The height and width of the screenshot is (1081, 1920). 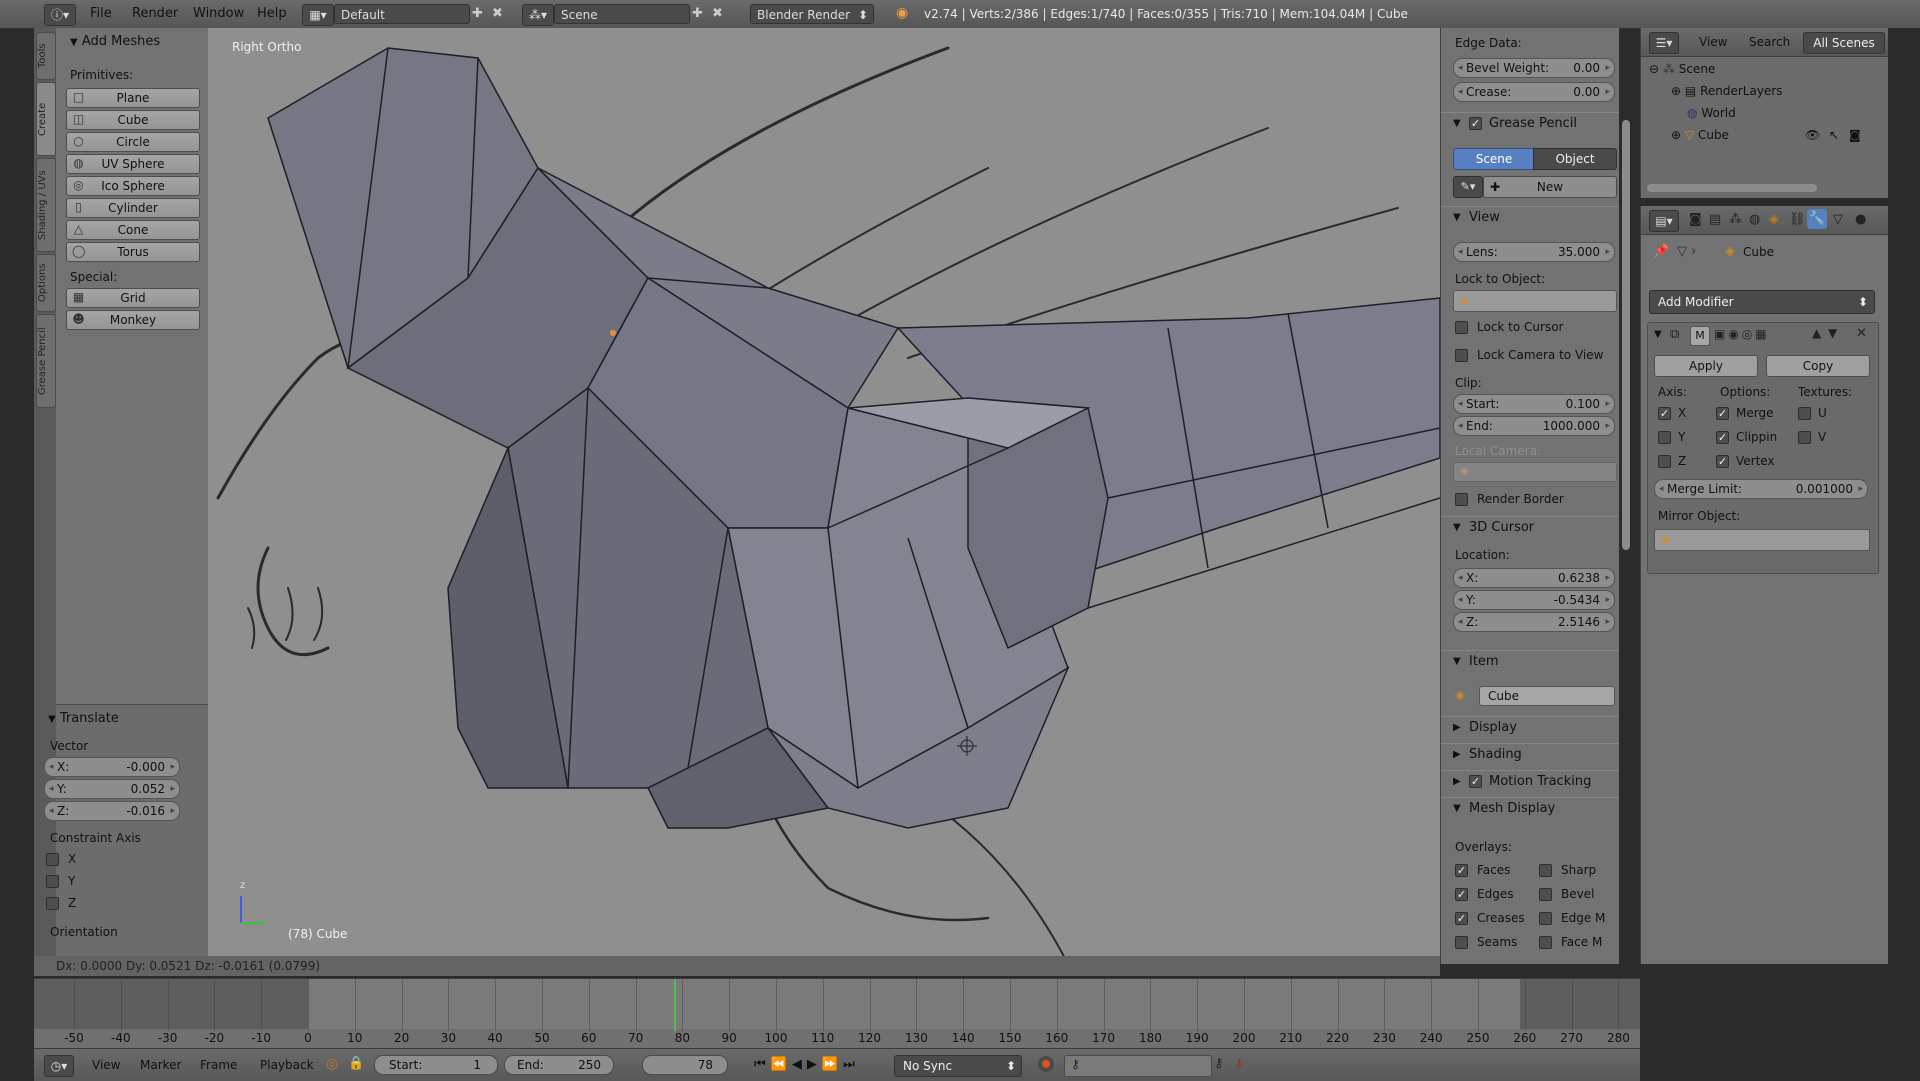 I want to click on outliner-menu-search: Search, so click(x=1769, y=42).